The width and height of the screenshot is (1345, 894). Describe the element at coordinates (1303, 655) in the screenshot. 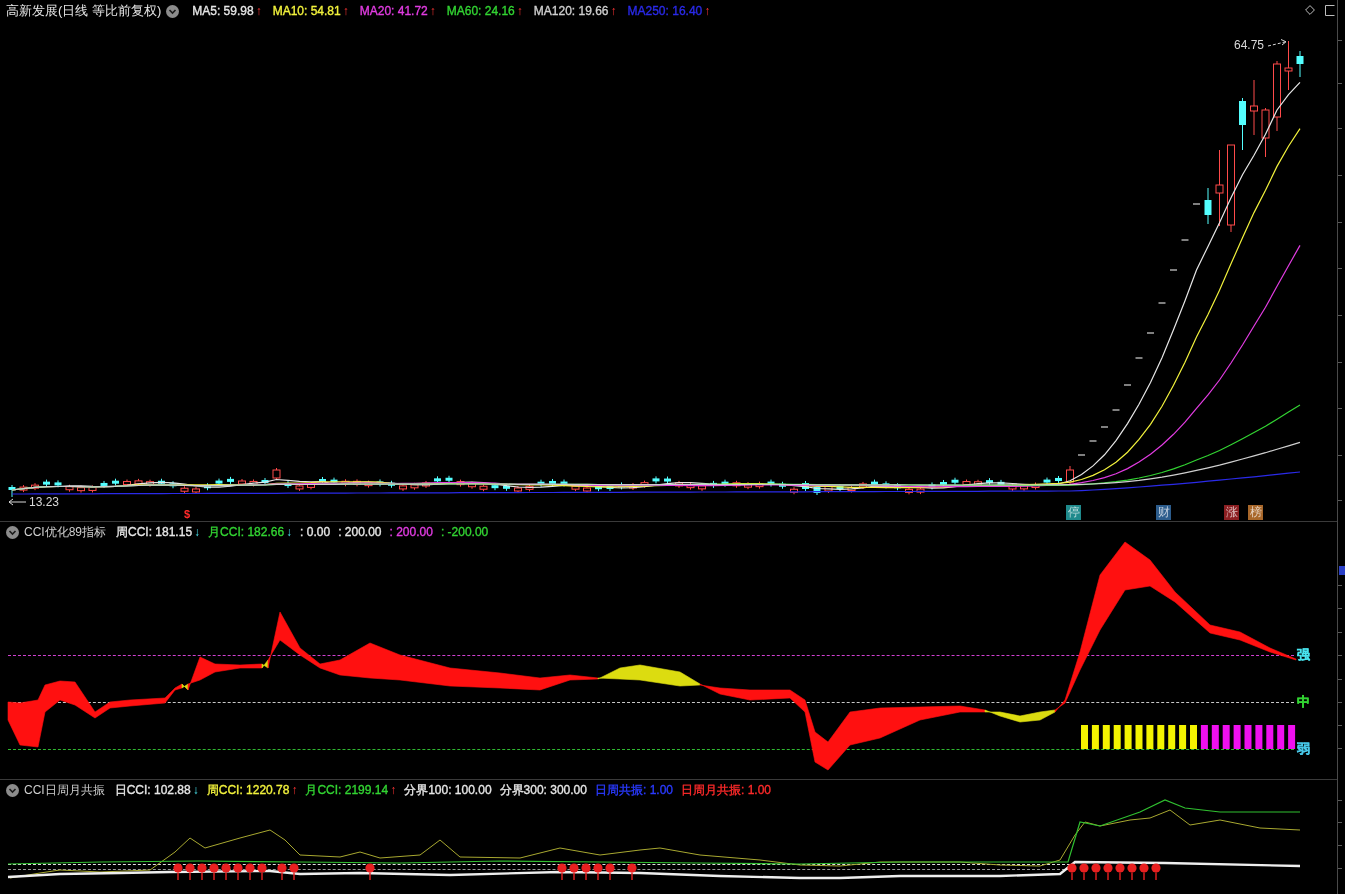

I see `level-label: 强` at that location.